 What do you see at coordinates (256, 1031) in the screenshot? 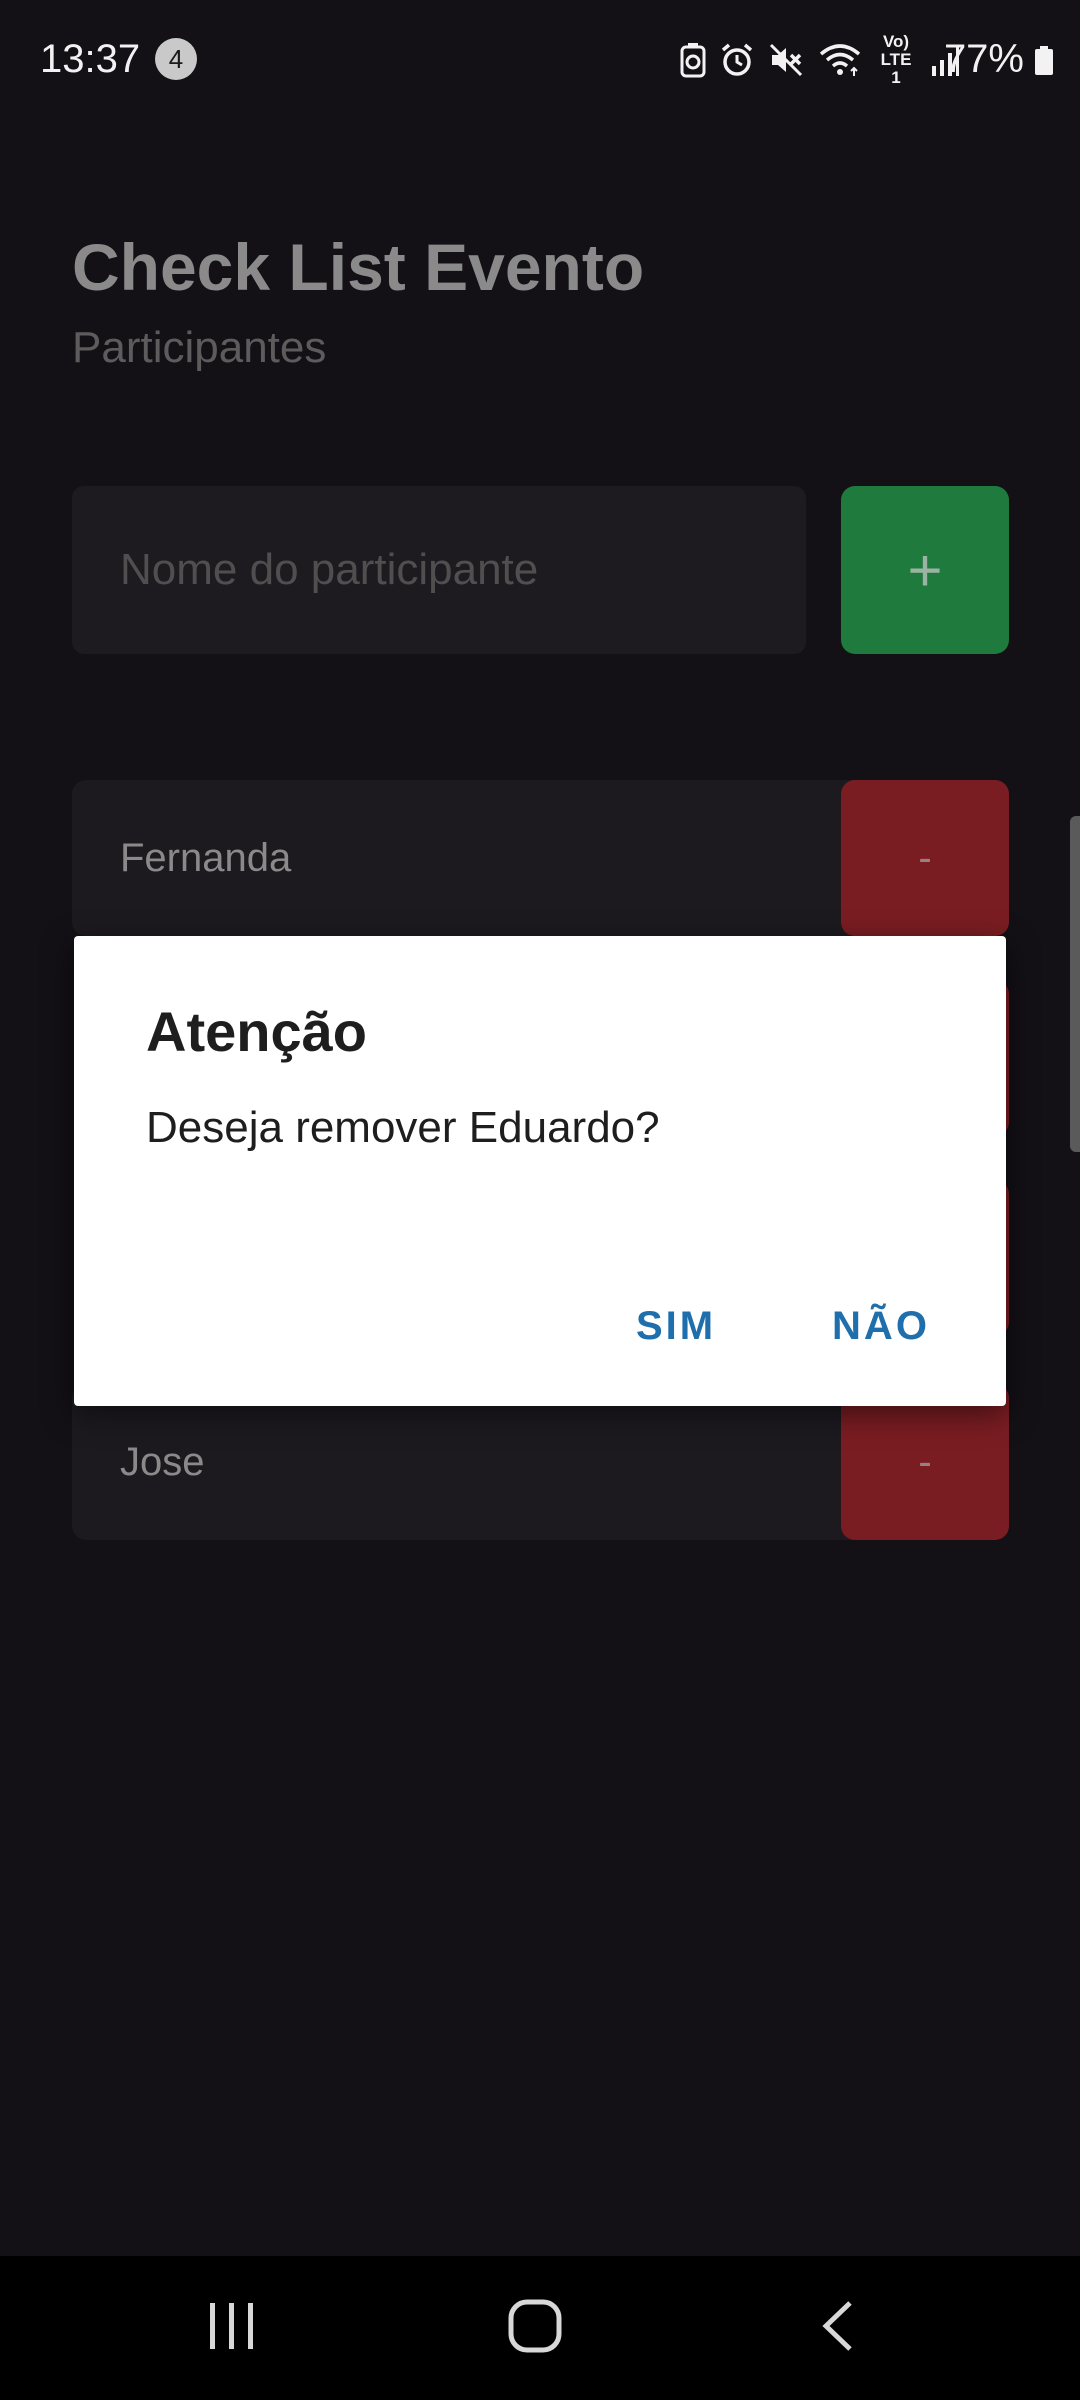
I see `dialog-title: Atenção` at bounding box center [256, 1031].